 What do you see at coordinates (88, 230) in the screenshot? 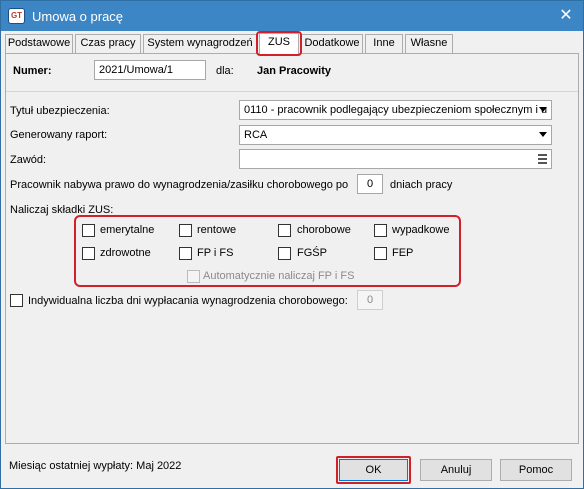
I see `emerytalne-checkbox` at bounding box center [88, 230].